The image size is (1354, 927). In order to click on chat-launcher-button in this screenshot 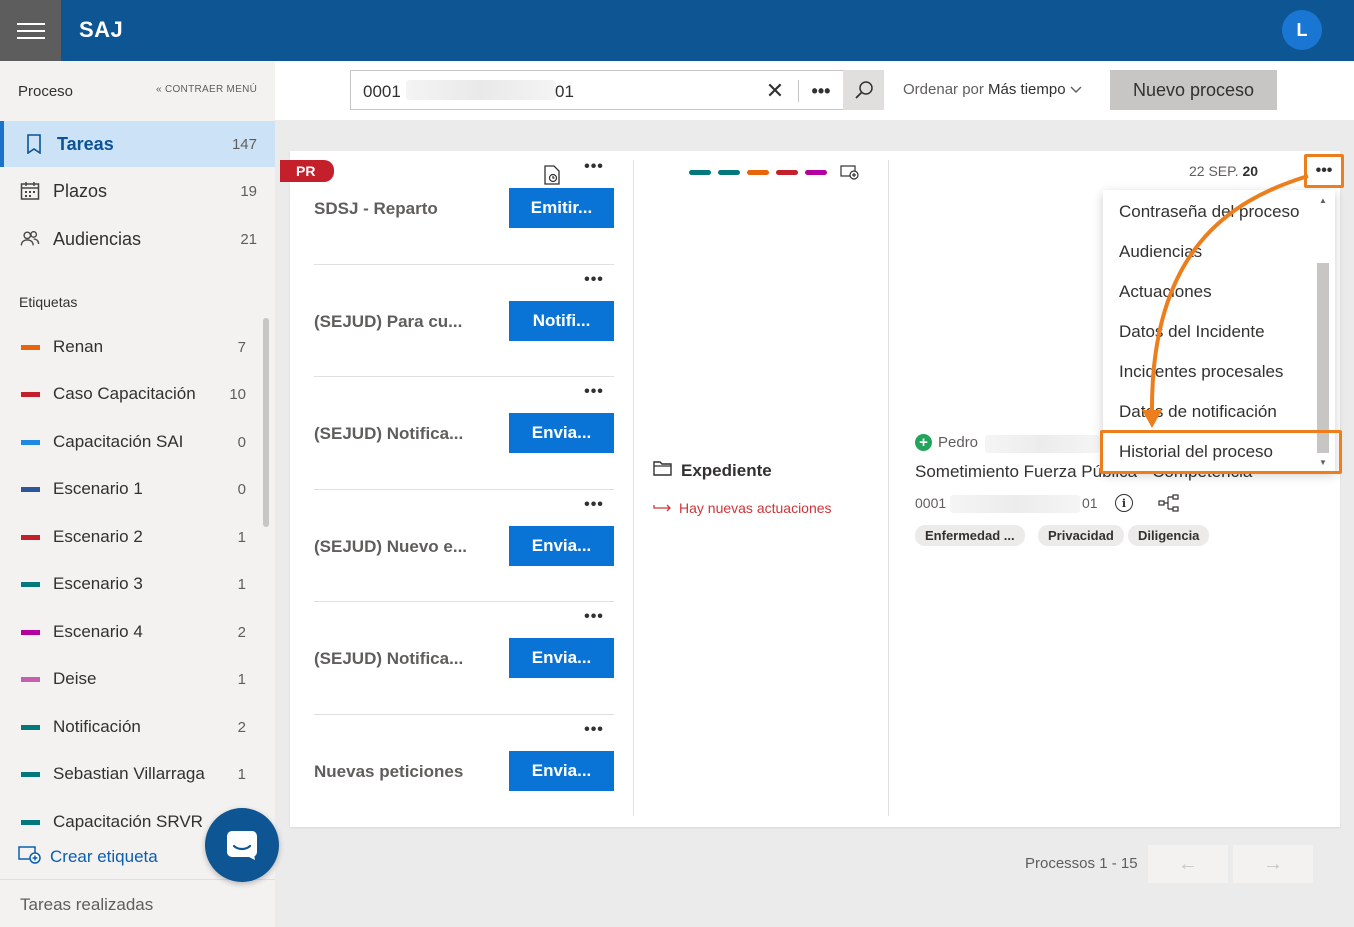, I will do `click(242, 845)`.